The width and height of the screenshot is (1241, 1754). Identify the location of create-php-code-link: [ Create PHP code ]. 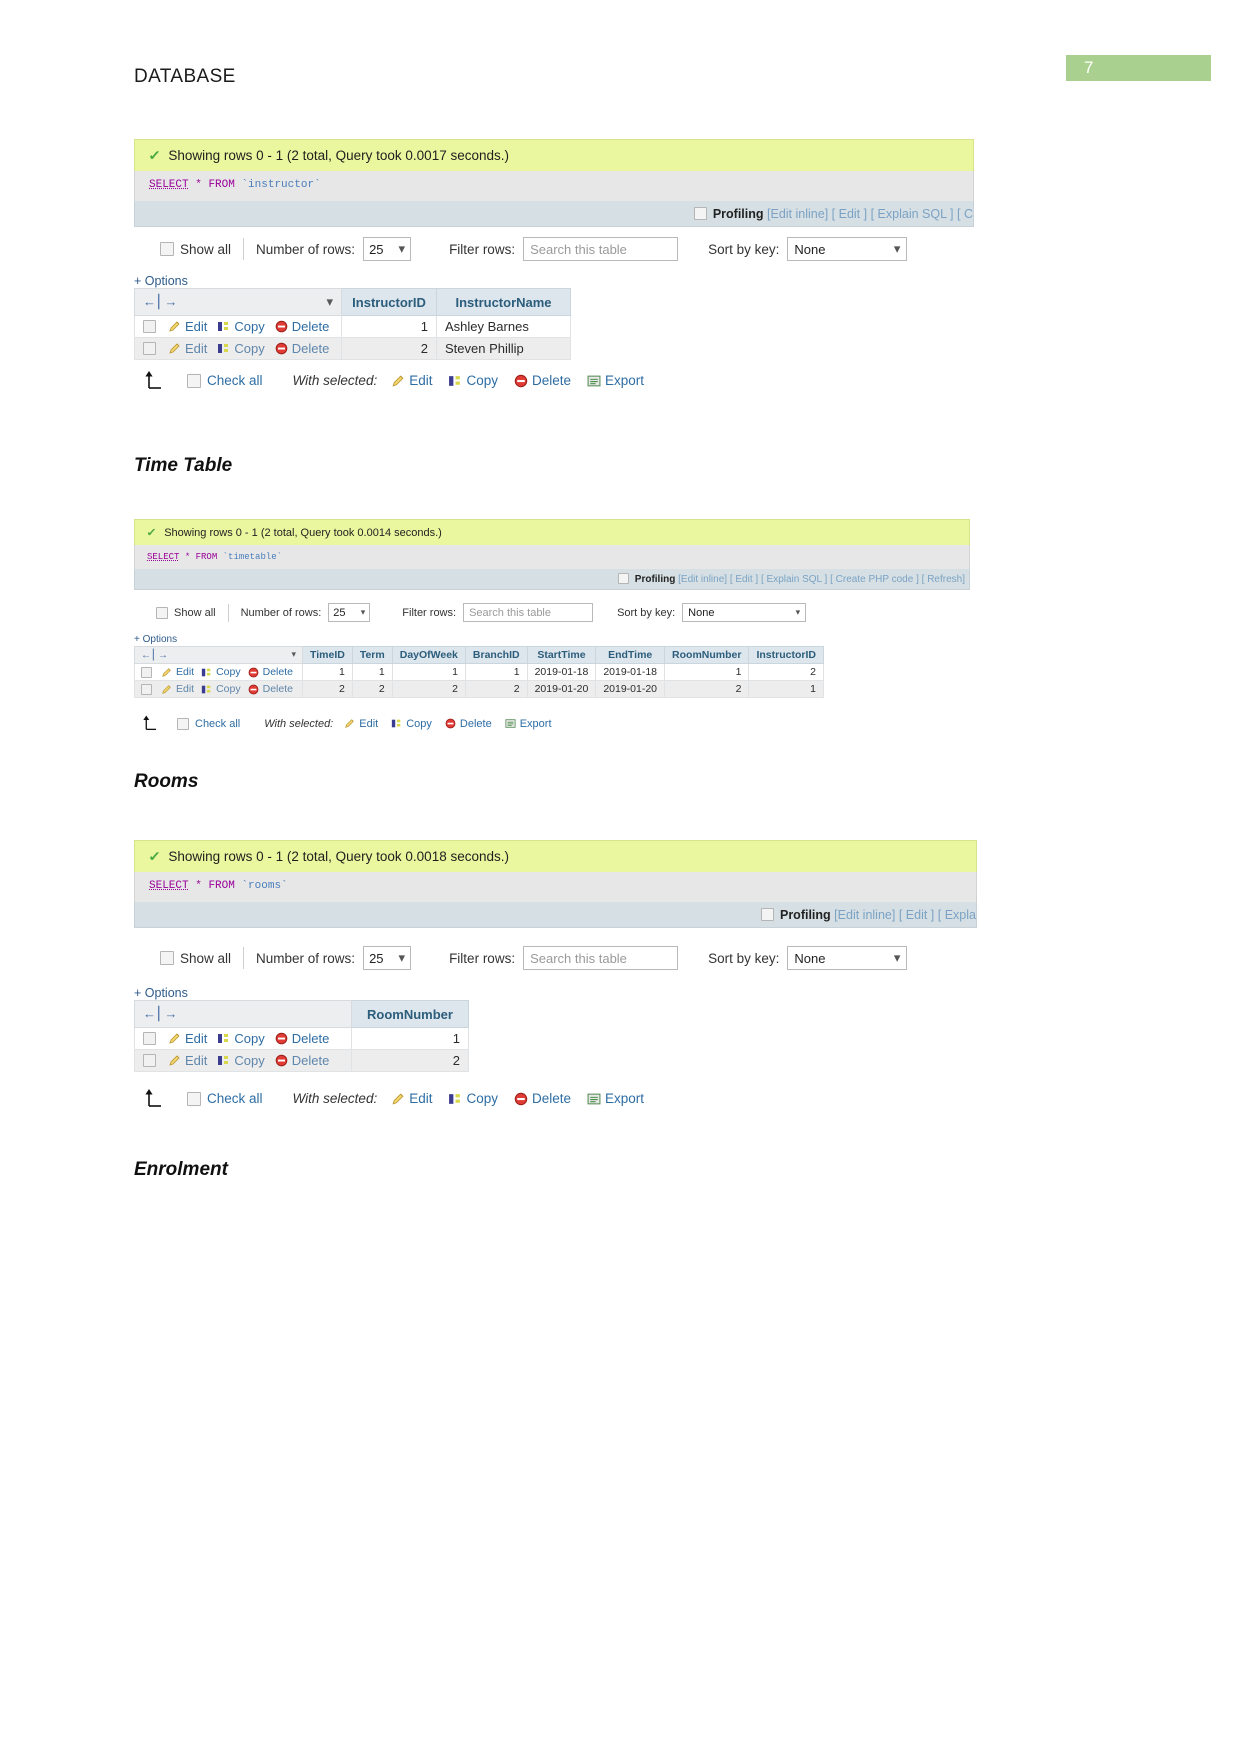
(874, 579).